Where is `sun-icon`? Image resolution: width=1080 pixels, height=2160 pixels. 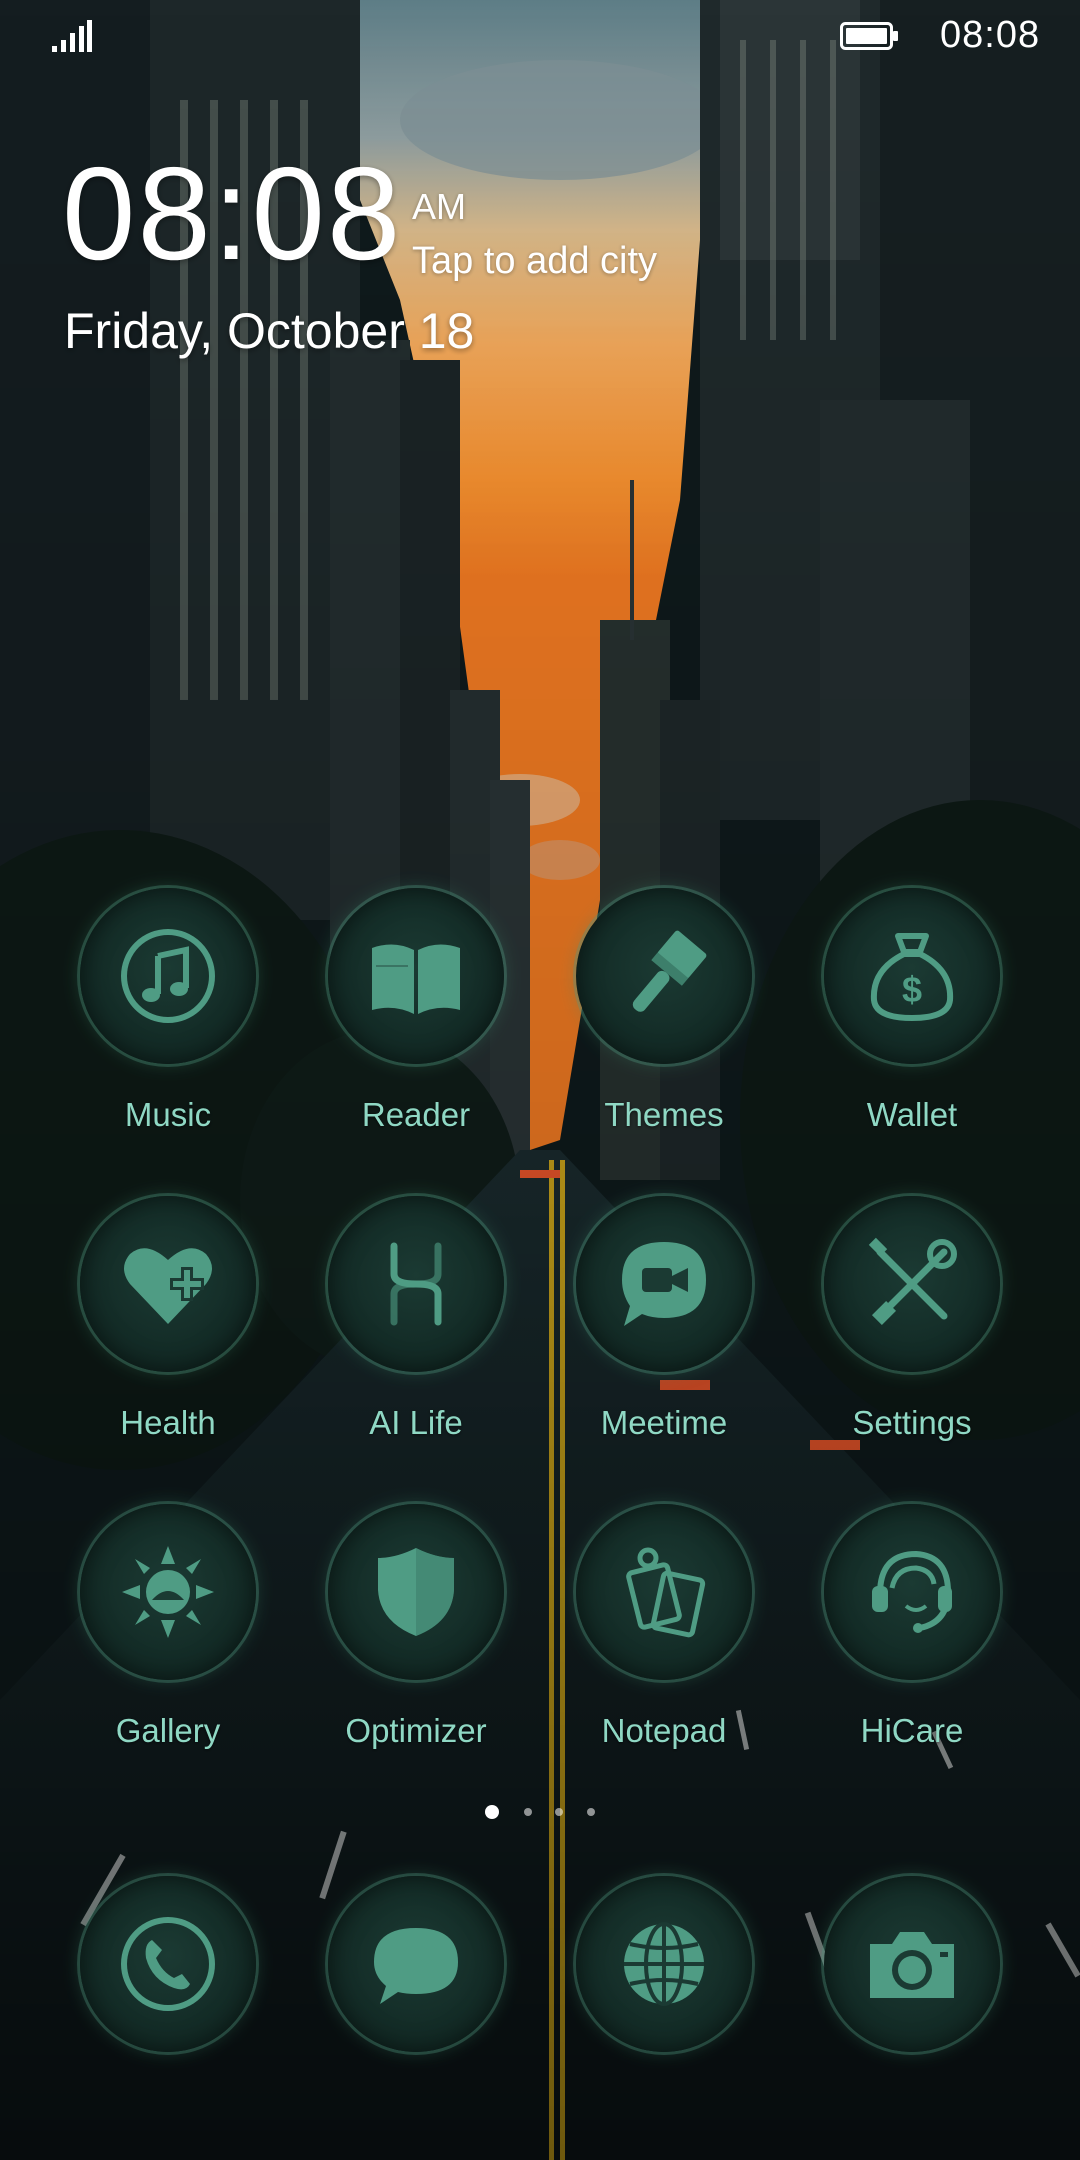
sun-icon is located at coordinates (168, 1592).